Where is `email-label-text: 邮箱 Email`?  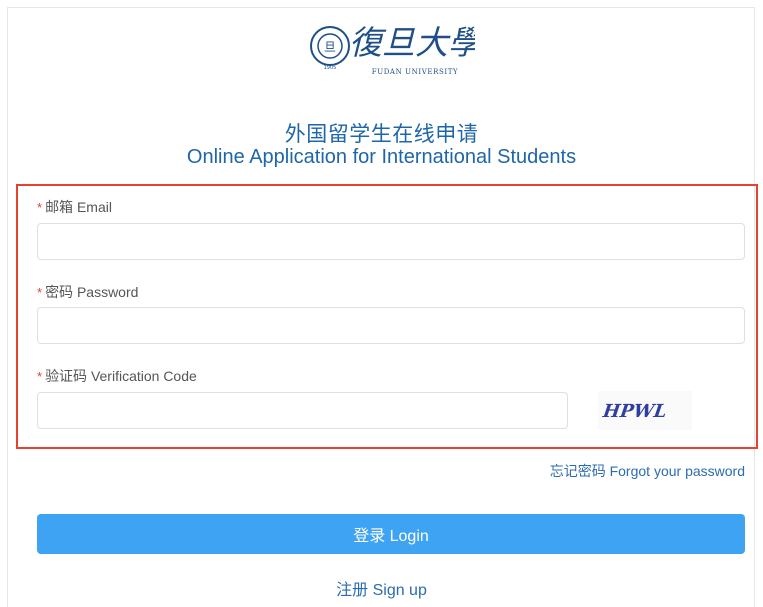 email-label-text: 邮箱 Email is located at coordinates (78, 207).